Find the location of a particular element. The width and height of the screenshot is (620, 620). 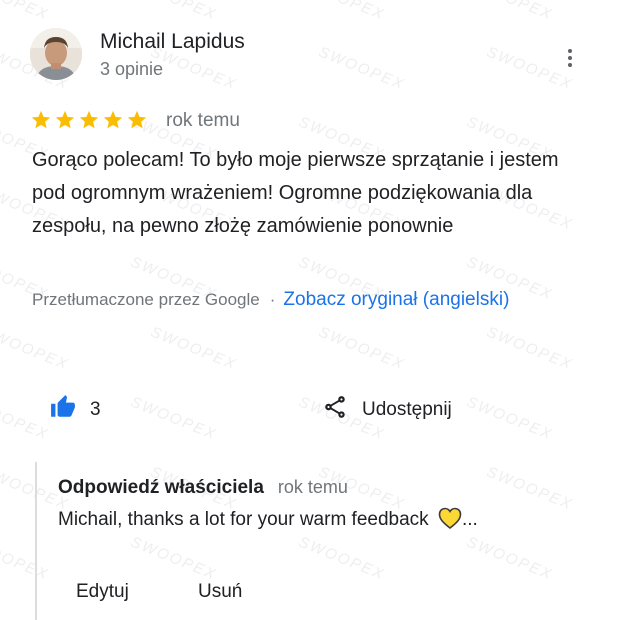

share-icon is located at coordinates (335, 409).